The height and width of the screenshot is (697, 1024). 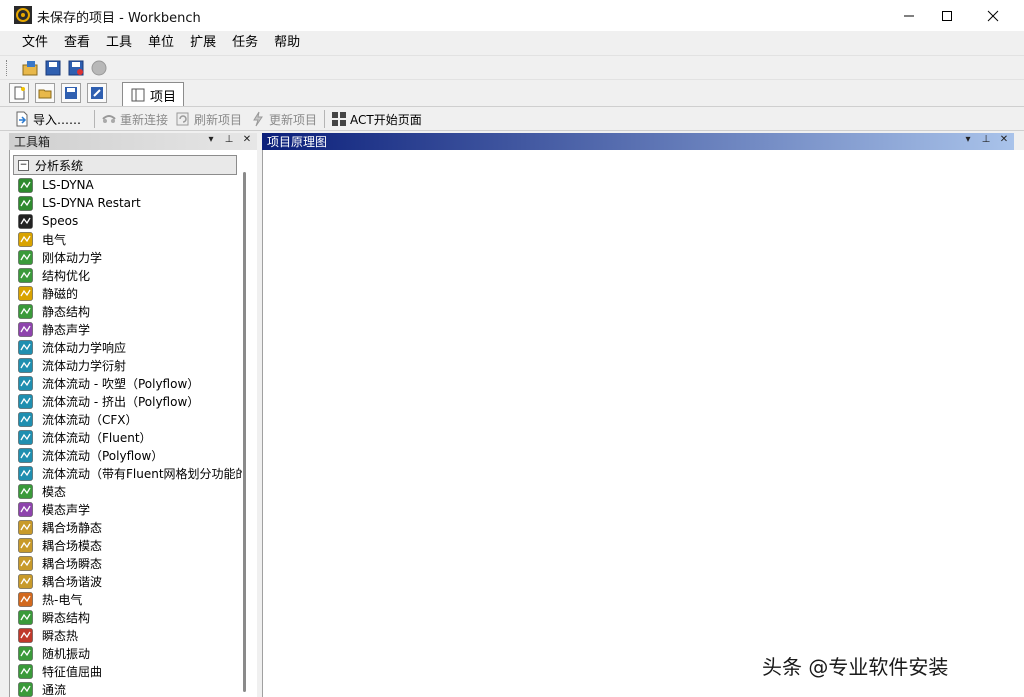 I want to click on list-item: 模态声学, so click(x=130, y=509).